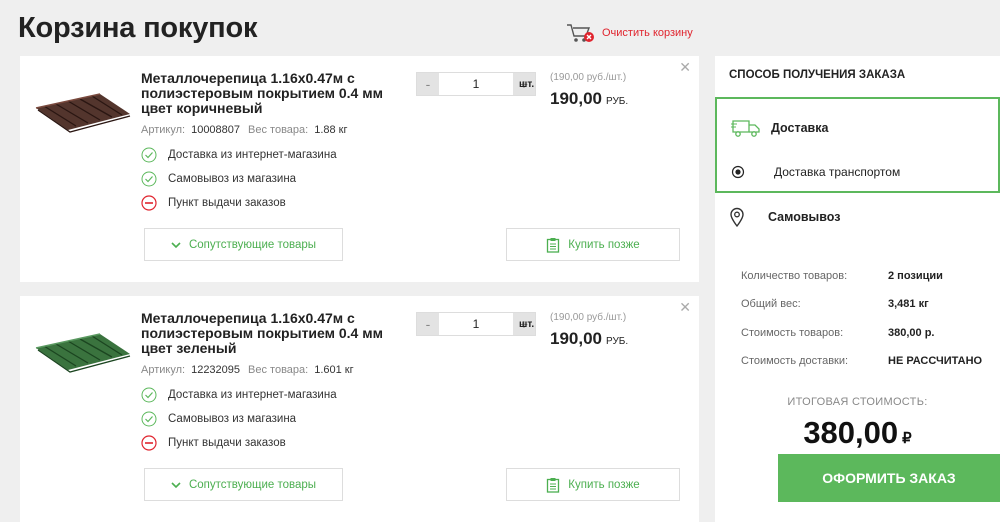 The image size is (1000, 522). Describe the element at coordinates (580, 33) in the screenshot. I see `cart-remove-icon` at that location.